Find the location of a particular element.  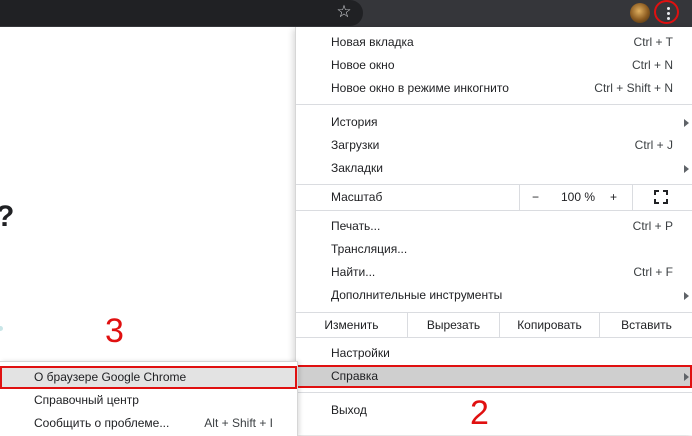

menu-item-downloads: Загрузки Ctrl + J is located at coordinates (494, 145).